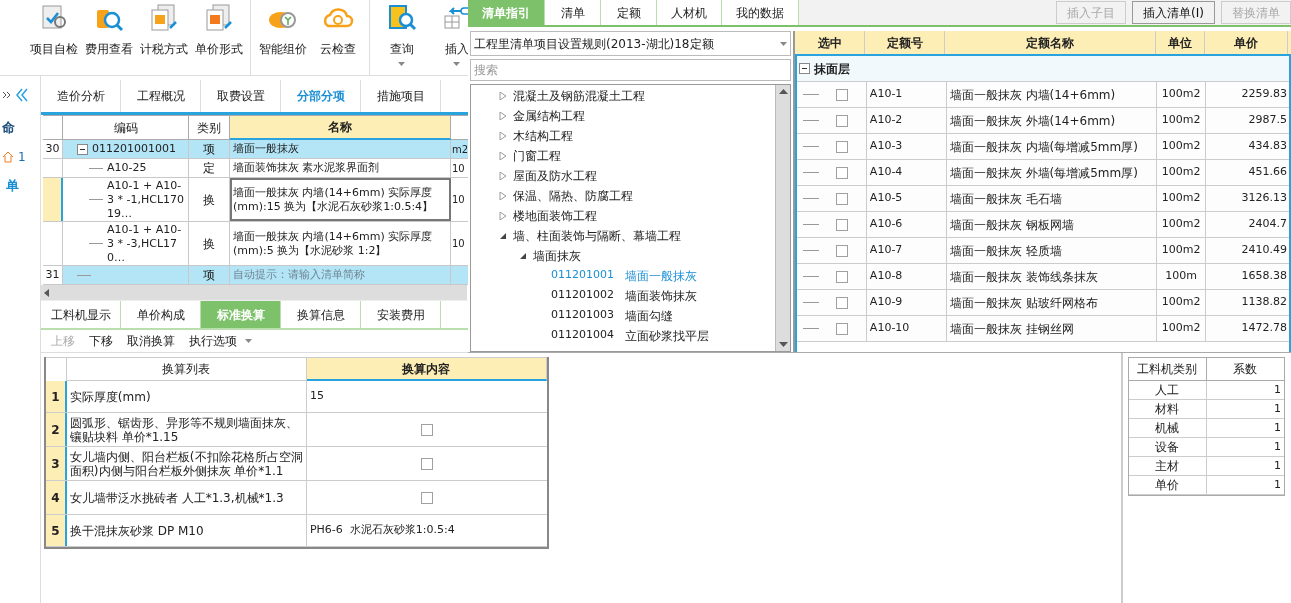  I want to click on table-cell: 墙面一般抹灰 贴玻纤网格布, so click(1052, 302).